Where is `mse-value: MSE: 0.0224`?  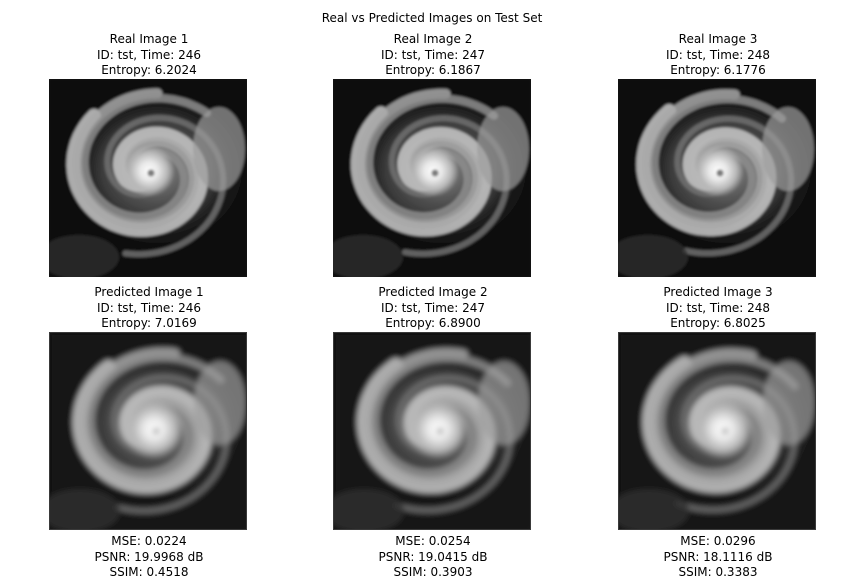 mse-value: MSE: 0.0224 is located at coordinates (149, 541).